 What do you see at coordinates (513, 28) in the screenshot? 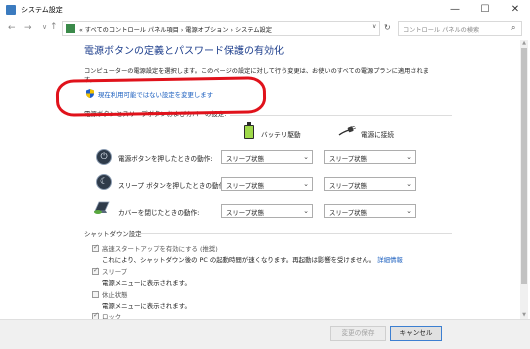
I see `search-icon: ⌕` at bounding box center [513, 28].